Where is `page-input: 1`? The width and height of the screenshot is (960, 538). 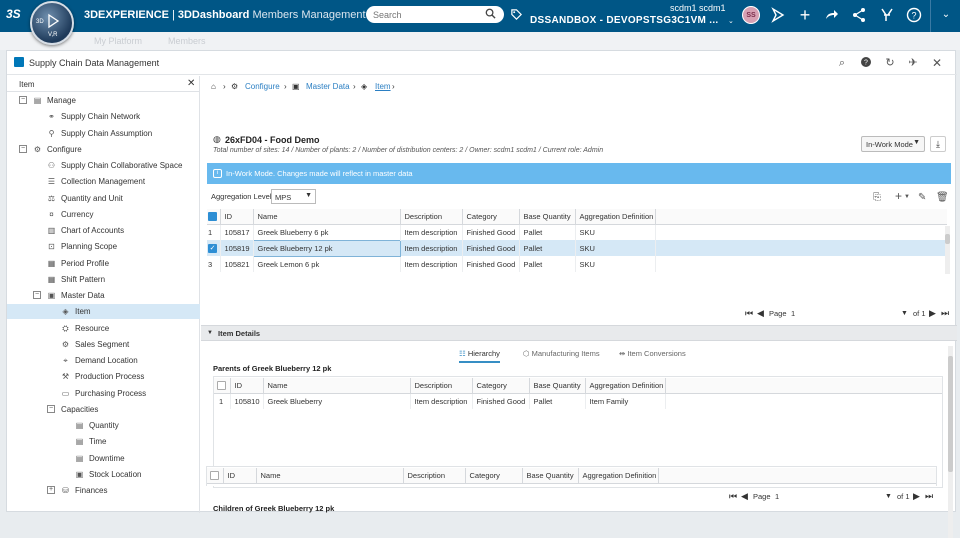
page-input: 1 is located at coordinates (793, 313).